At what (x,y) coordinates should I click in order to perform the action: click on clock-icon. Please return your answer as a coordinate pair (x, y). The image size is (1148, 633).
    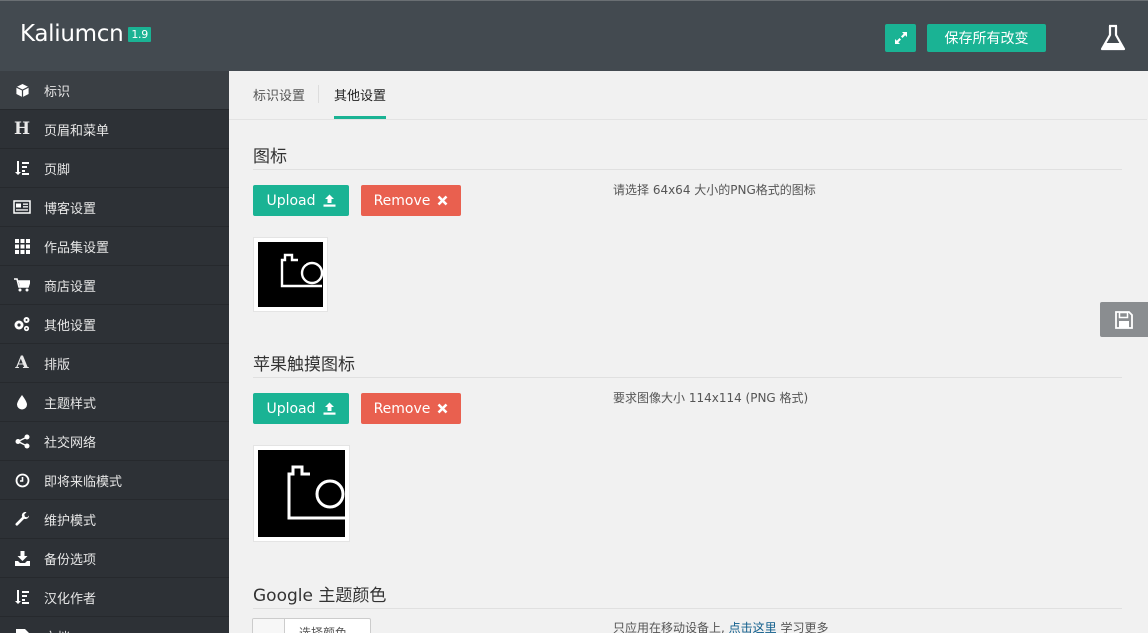
    Looking at the image, I should click on (22, 480).